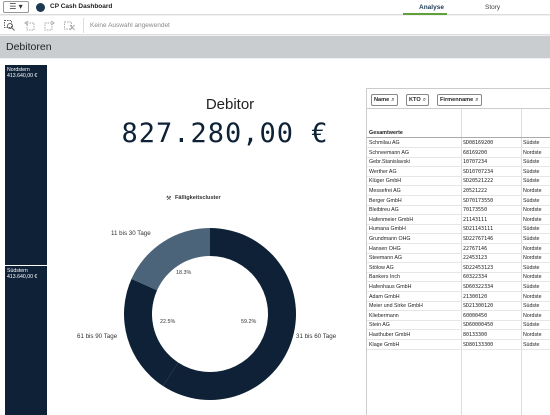  I want to click on cell-name: Hafenhaus GmbH, so click(390, 287).